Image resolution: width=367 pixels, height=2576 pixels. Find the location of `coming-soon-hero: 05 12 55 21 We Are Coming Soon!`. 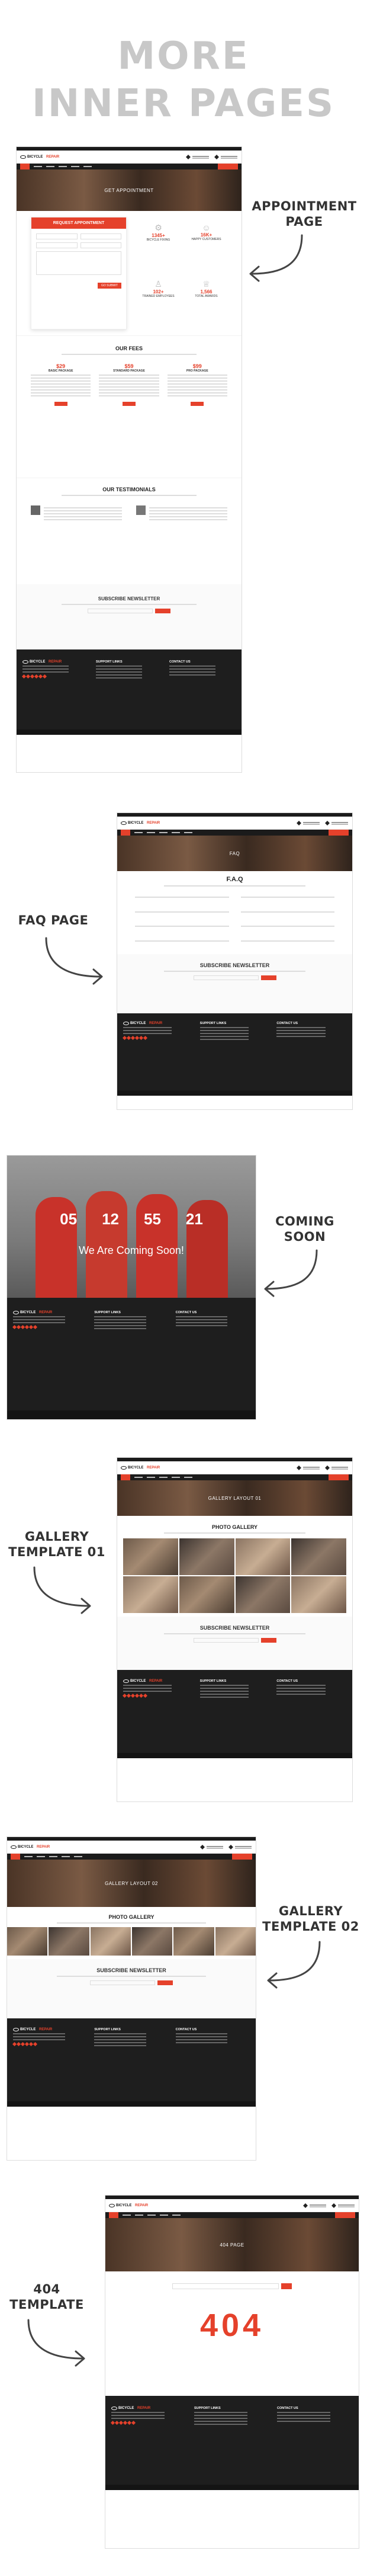

coming-soon-hero: 05 12 55 21 We Are Coming Soon! is located at coordinates (131, 1227).